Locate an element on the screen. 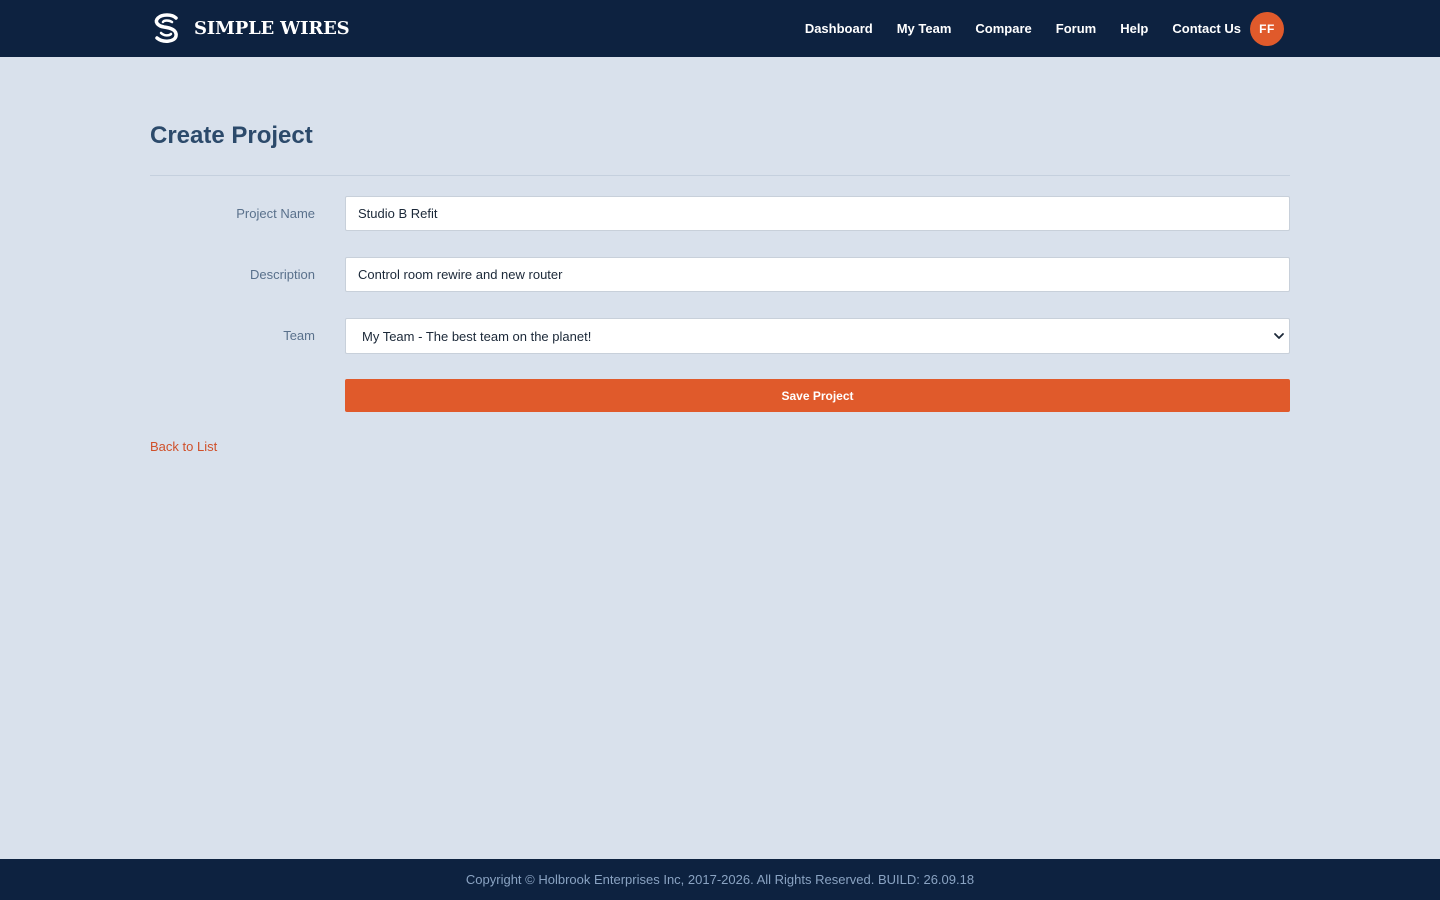 This screenshot has width=1440, height=900. project-name-label: Project Name is located at coordinates (275, 213).